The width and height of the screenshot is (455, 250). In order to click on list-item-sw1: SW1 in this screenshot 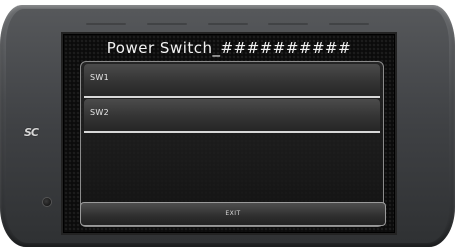, I will do `click(232, 81)`.